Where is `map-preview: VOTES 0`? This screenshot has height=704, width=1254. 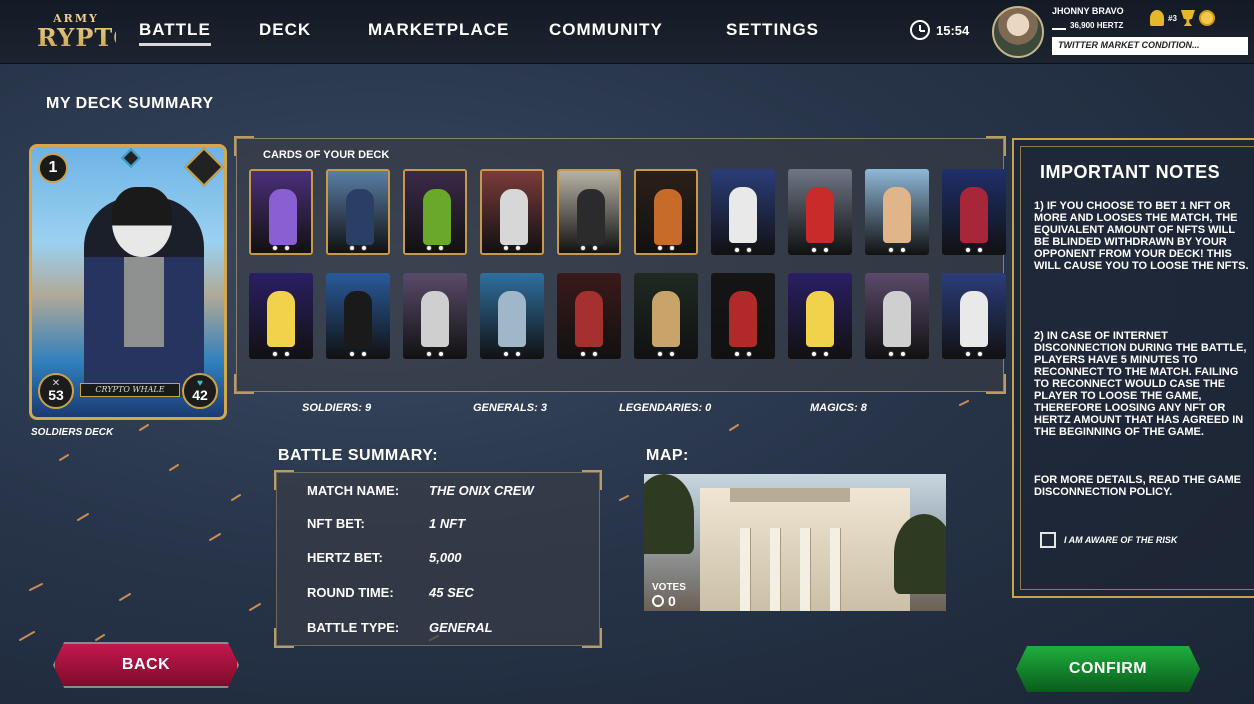
map-preview: VOTES 0 is located at coordinates (795, 542).